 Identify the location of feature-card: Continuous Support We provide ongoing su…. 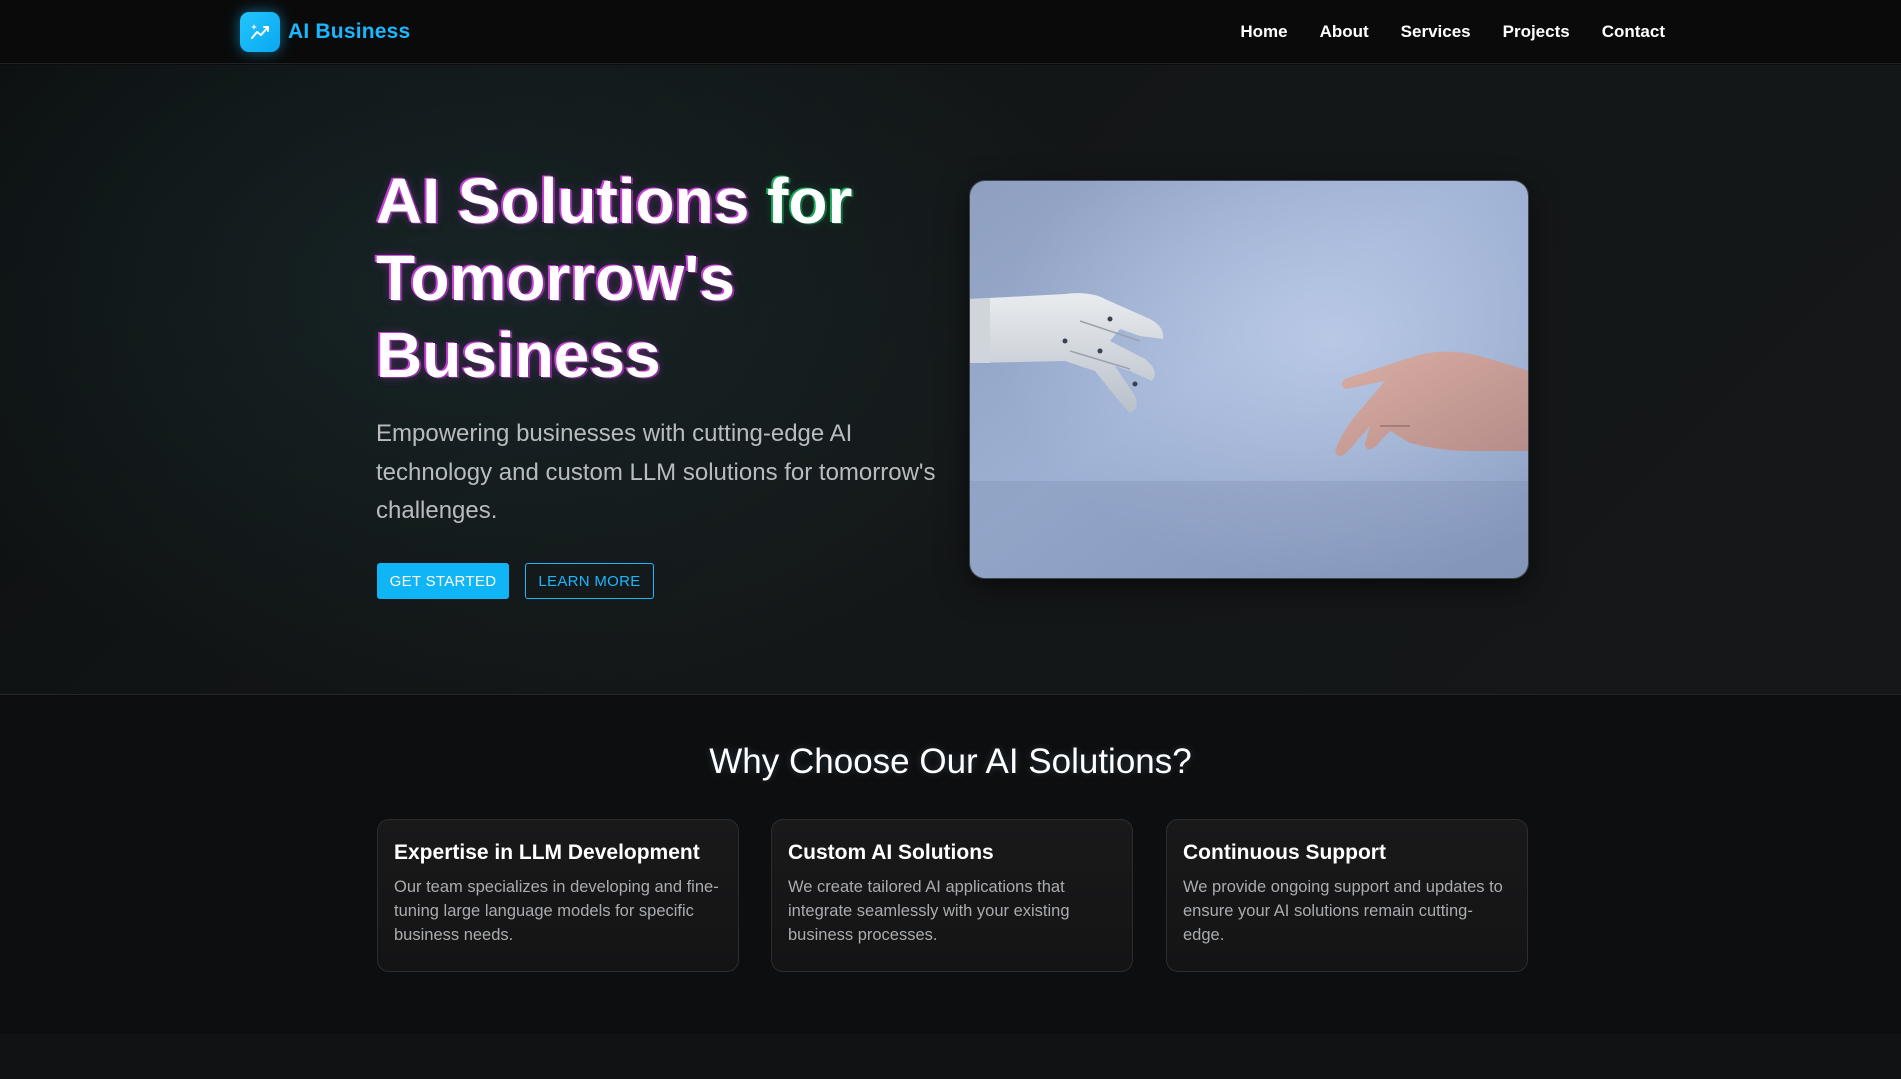
(1347, 895).